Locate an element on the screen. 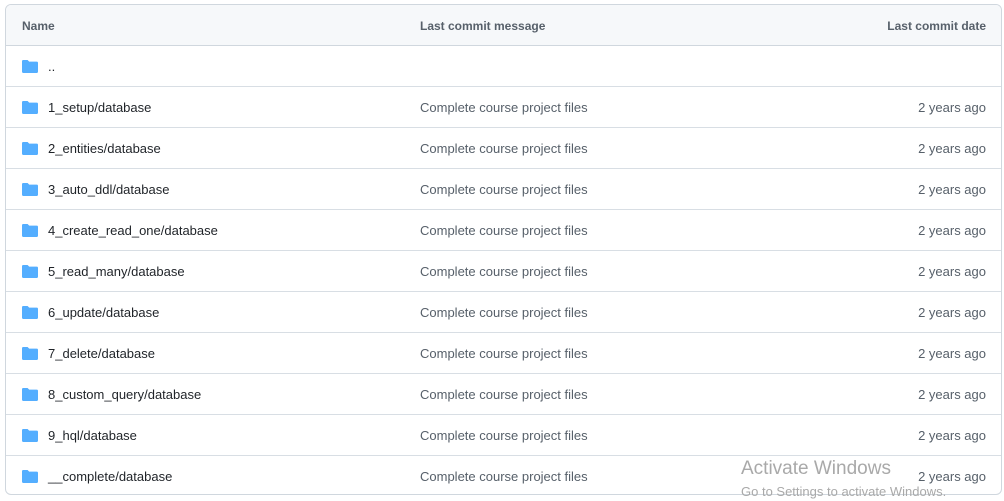 Image resolution: width=1004 pixels, height=501 pixels. directory-link: 9_hql/database is located at coordinates (92, 435).